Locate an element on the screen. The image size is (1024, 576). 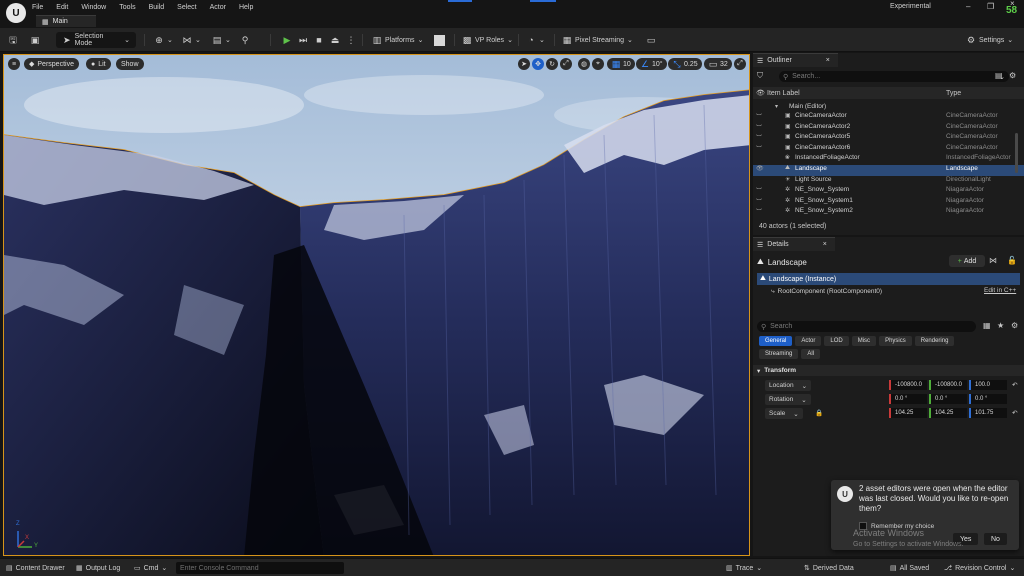
rotation-z-input: 0.0 ° is located at coordinates (988, 399).